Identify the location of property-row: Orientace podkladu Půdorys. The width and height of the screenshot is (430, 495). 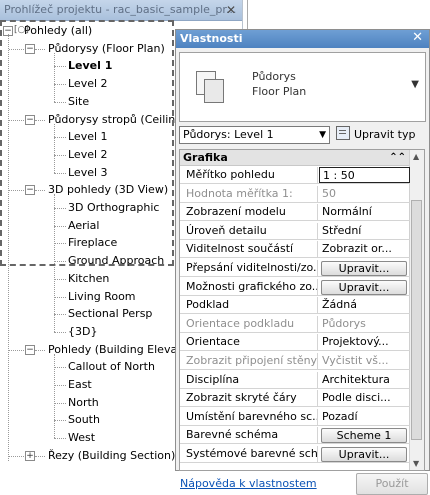
(295, 324).